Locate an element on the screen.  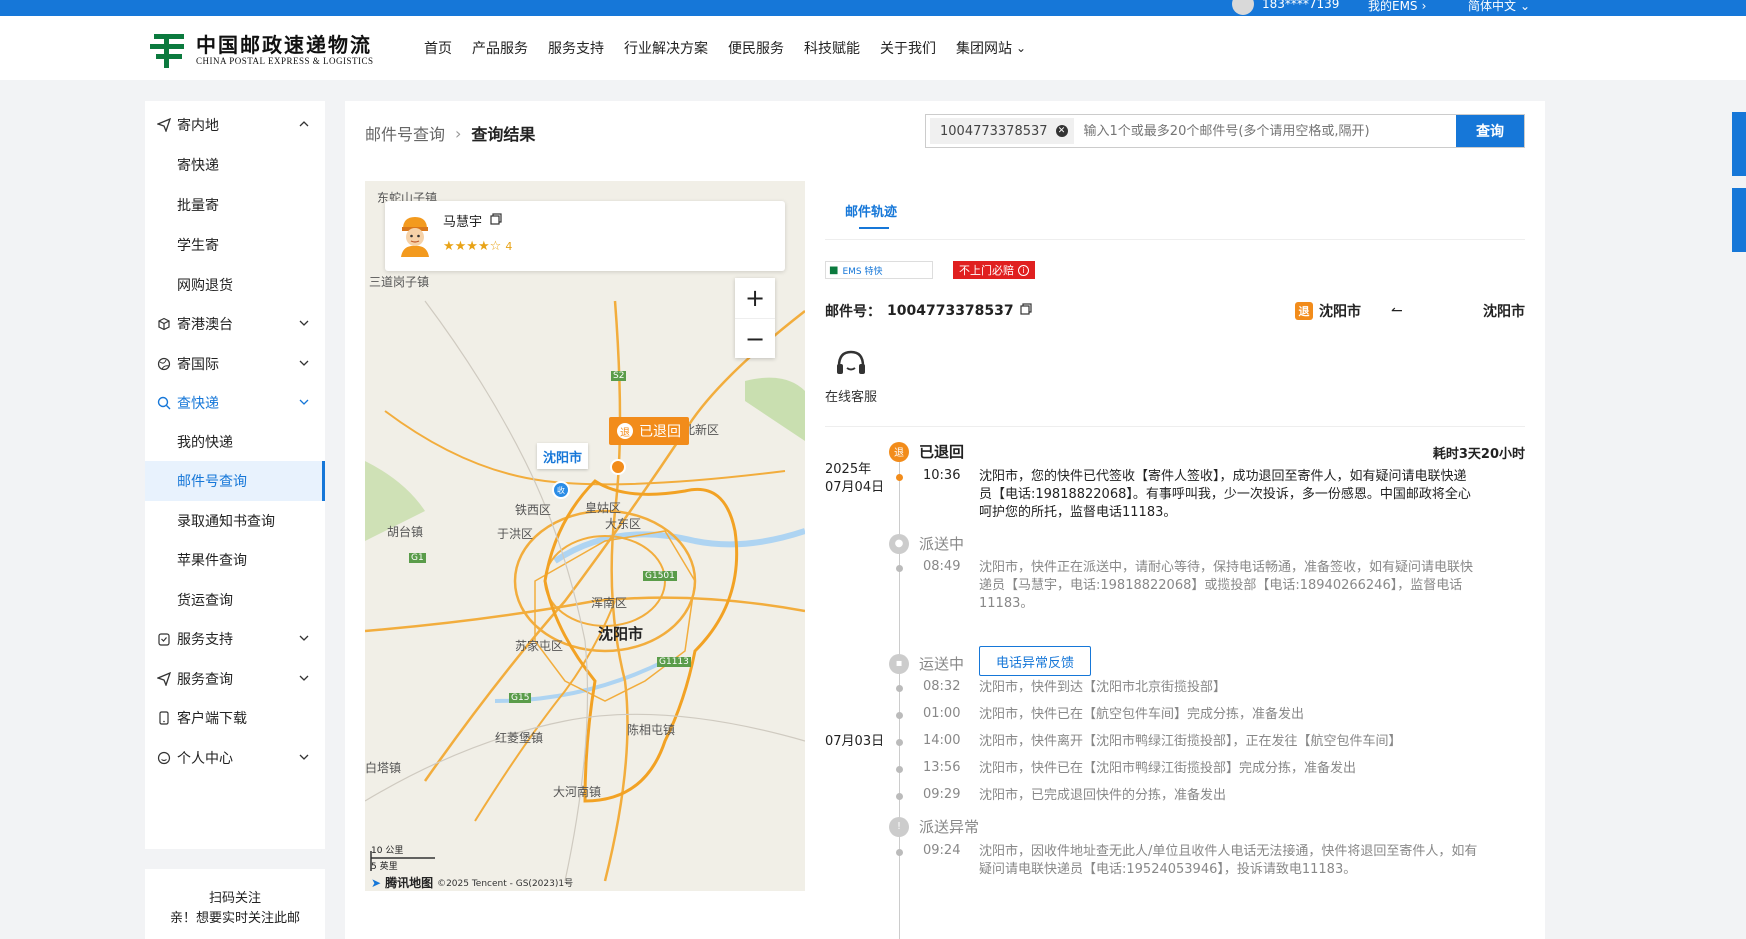
service-icon is located at coordinates (164, 639).